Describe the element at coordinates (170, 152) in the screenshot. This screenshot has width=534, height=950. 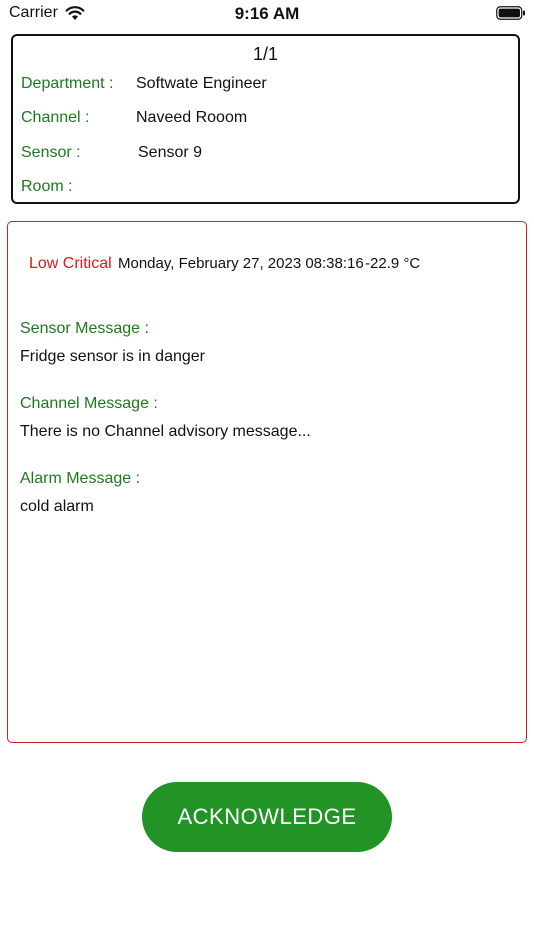
I see `sensor-value: Sensor 9` at that location.